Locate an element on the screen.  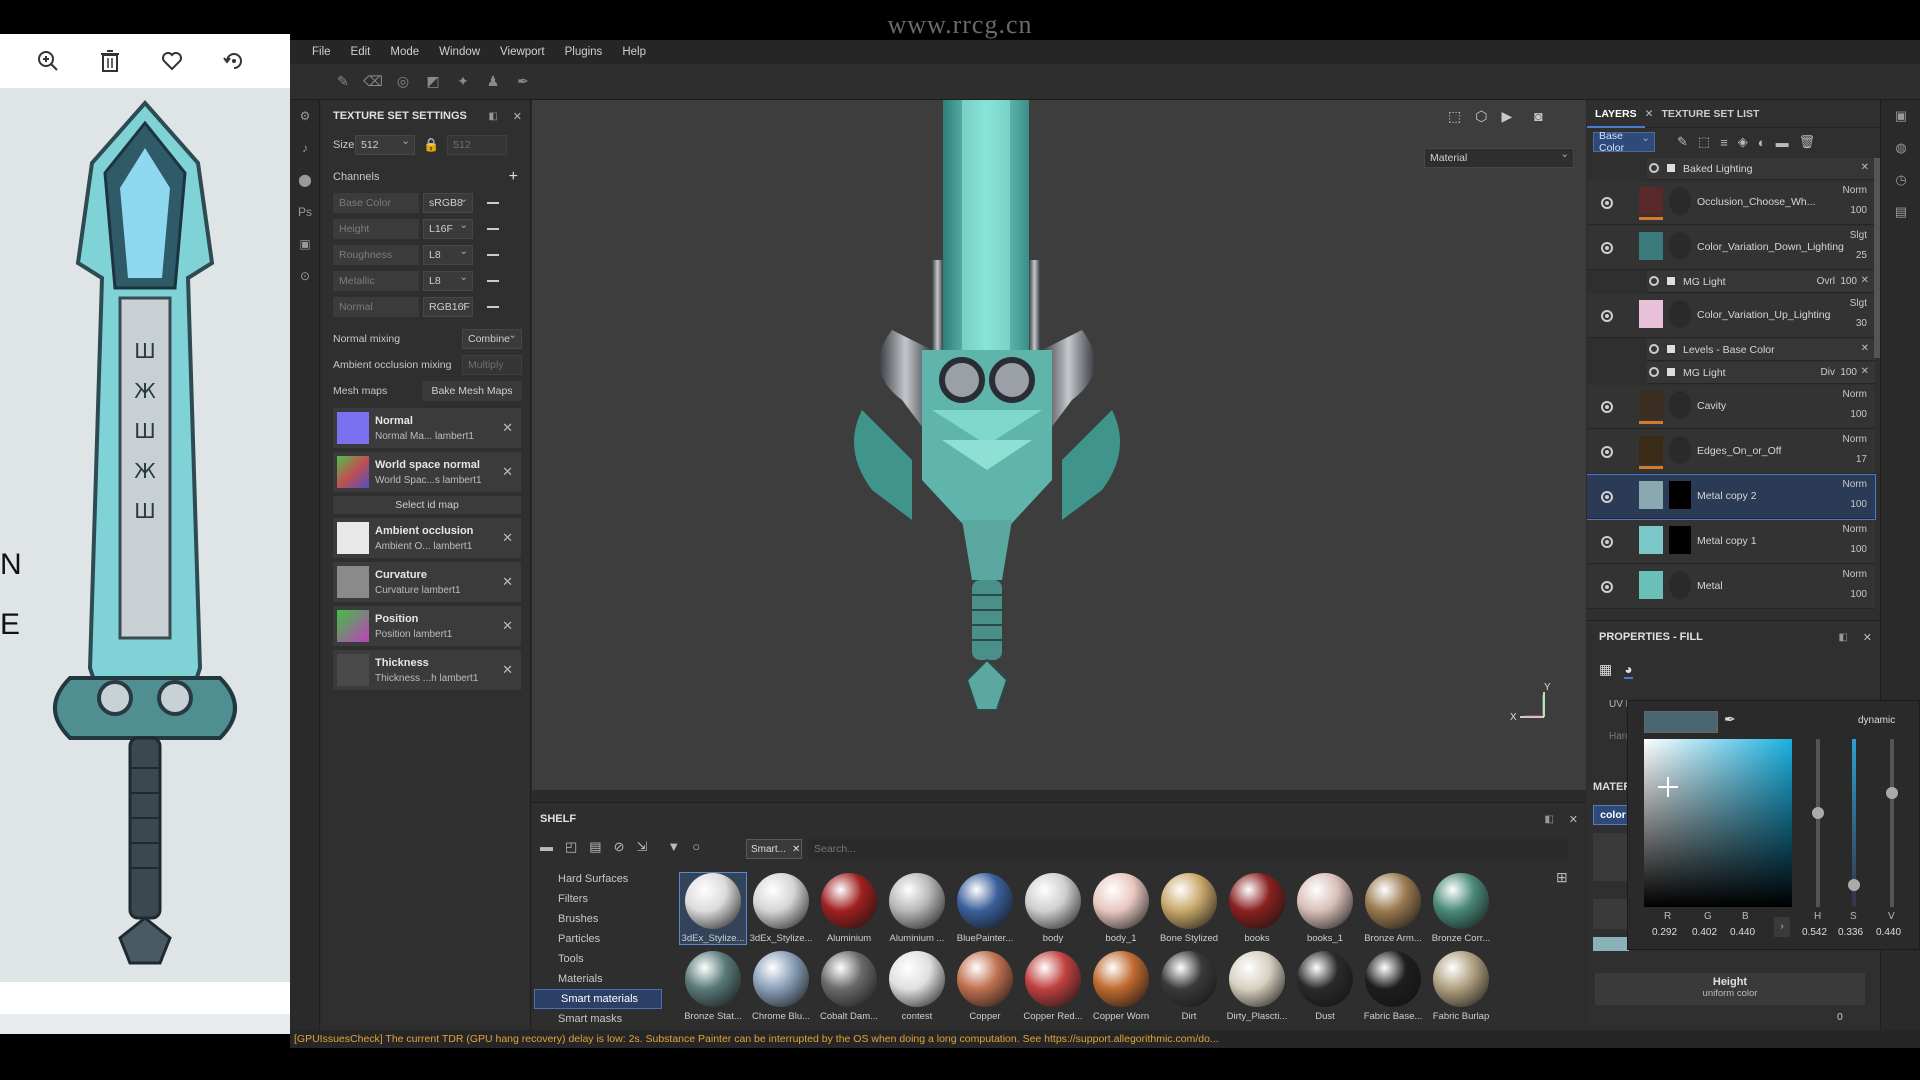
select-id-map-button: Select id map is located at coordinates (427, 505).